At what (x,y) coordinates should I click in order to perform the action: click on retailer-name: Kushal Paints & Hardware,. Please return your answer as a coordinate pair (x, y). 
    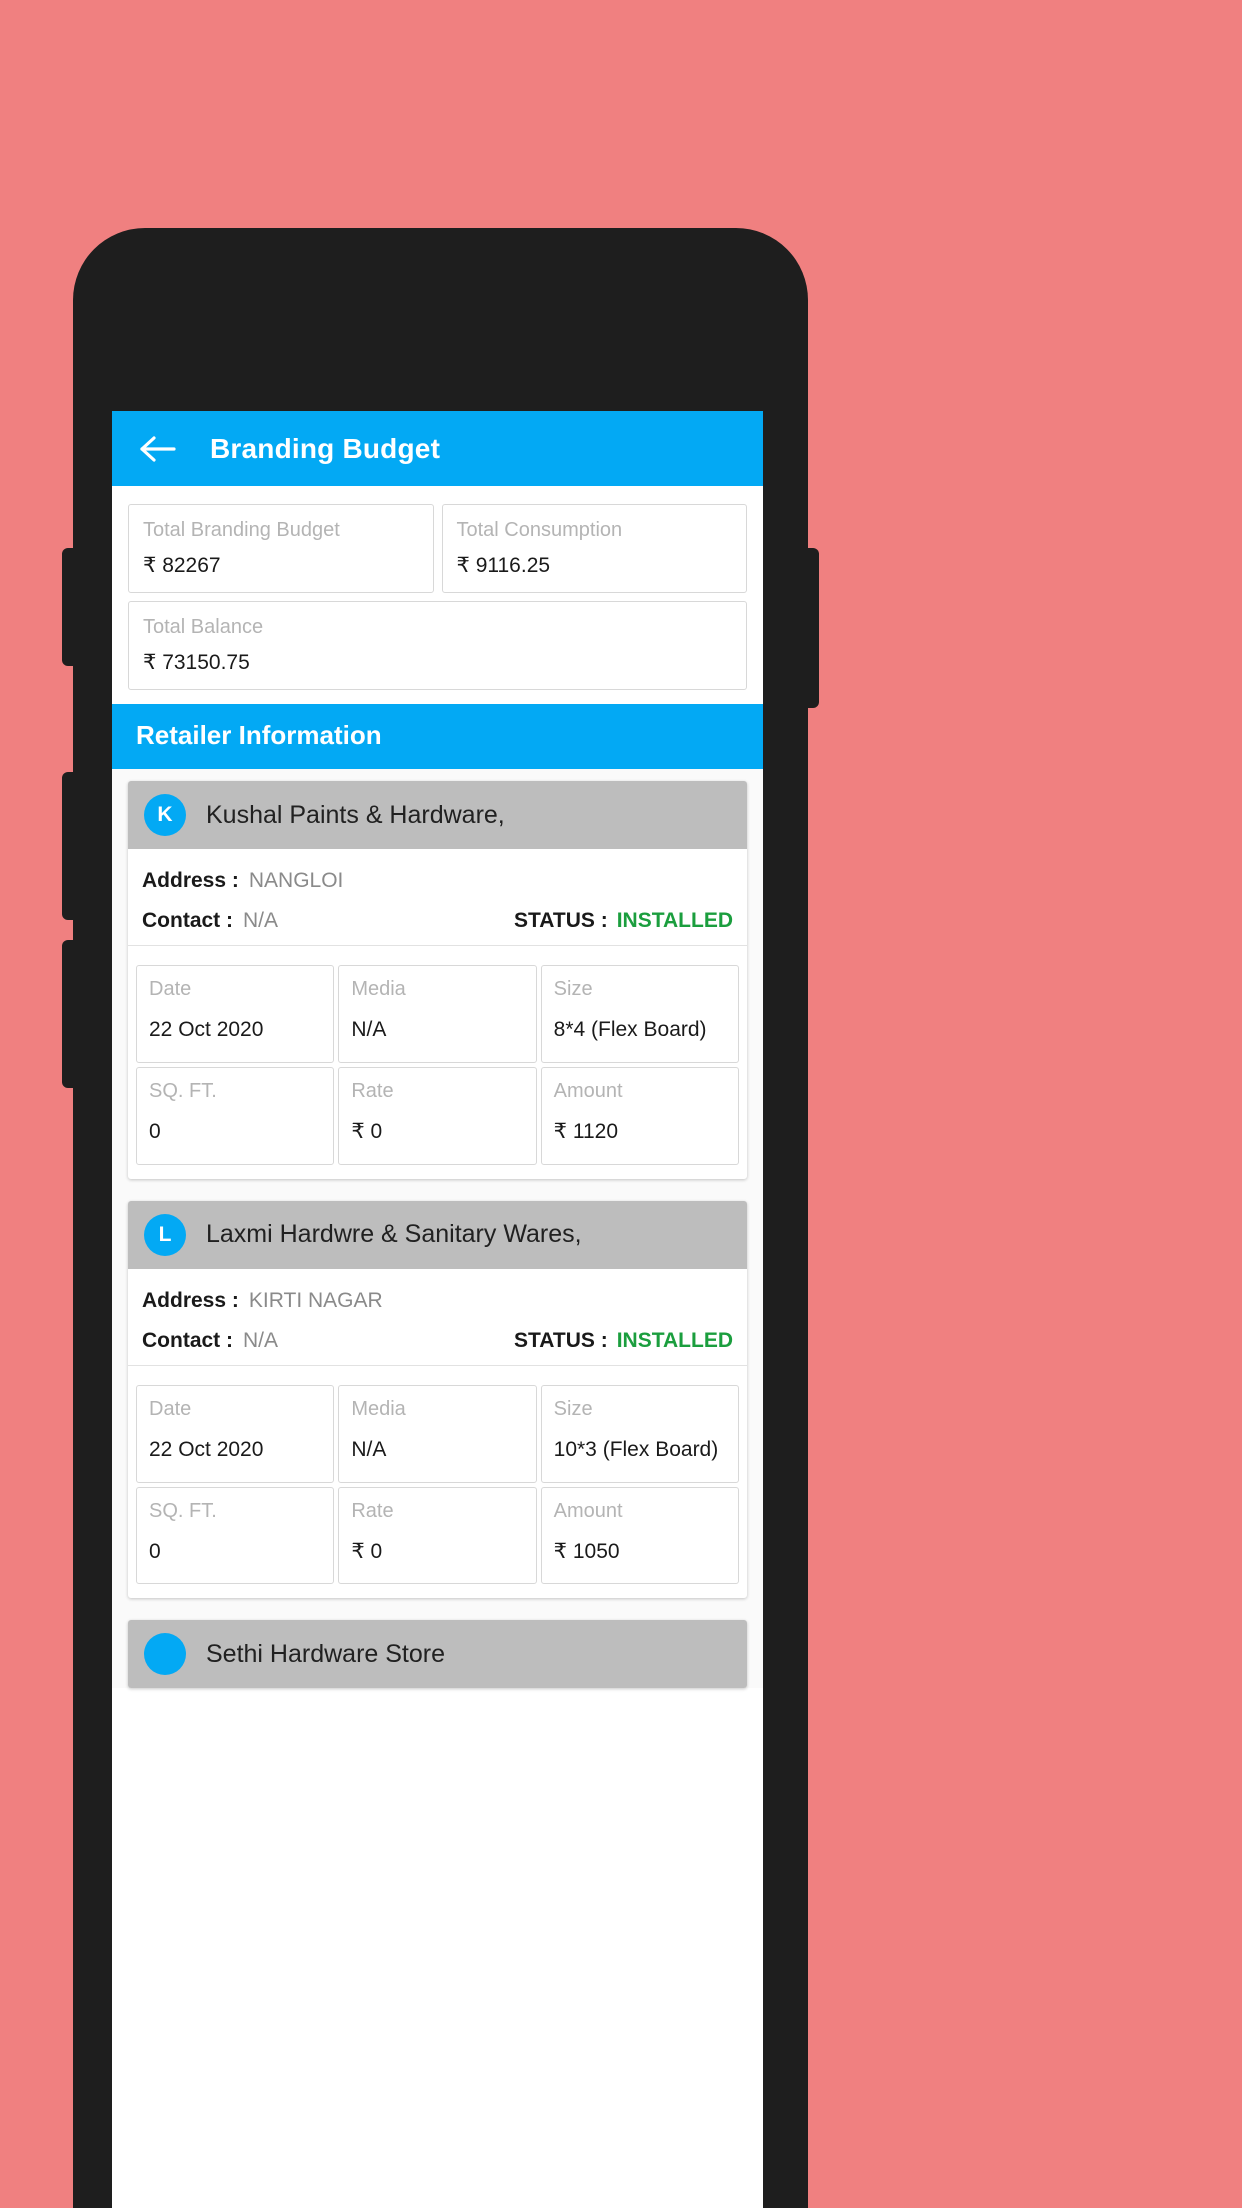
    Looking at the image, I should click on (355, 814).